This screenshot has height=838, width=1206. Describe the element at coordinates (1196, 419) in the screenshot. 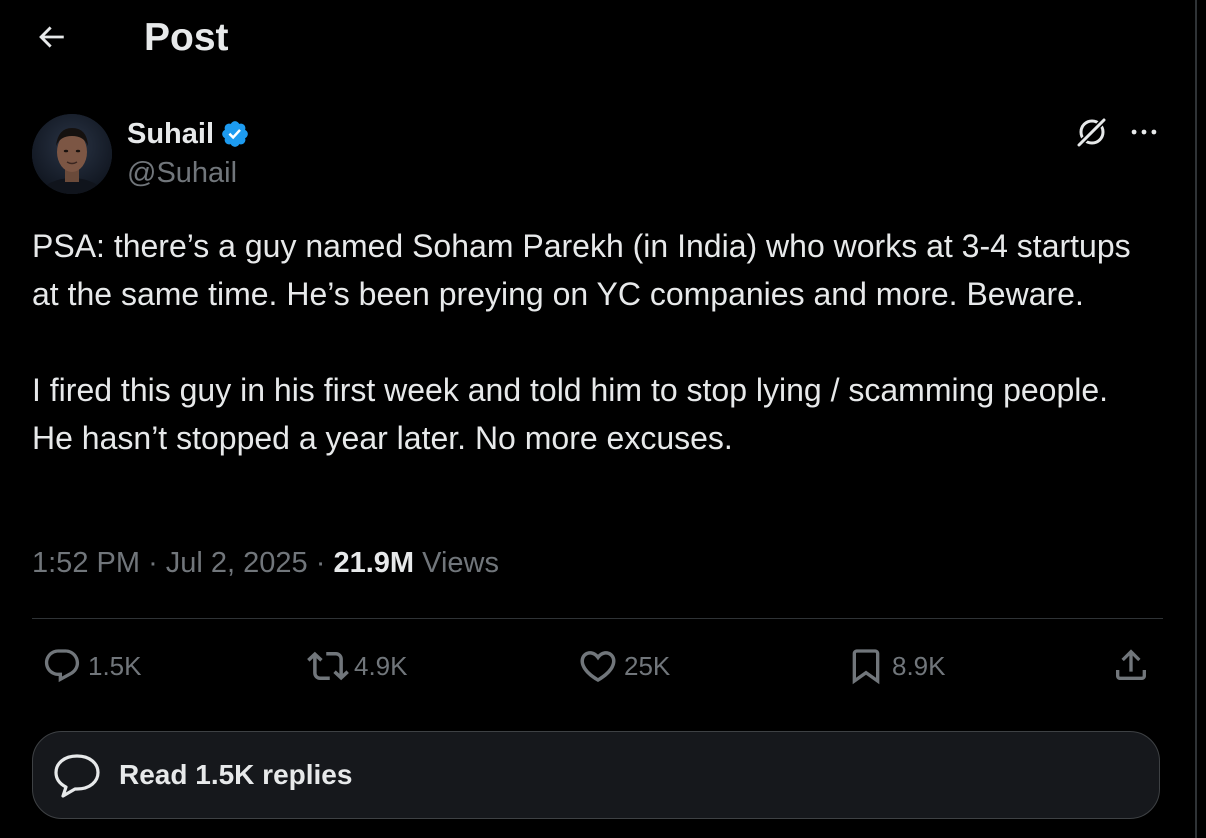

I see `column-border` at that location.